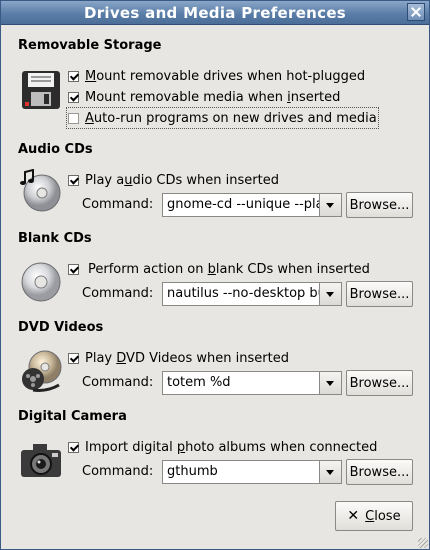 The image size is (430, 550). Describe the element at coordinates (41, 460) in the screenshot. I see `camera-icon` at that location.